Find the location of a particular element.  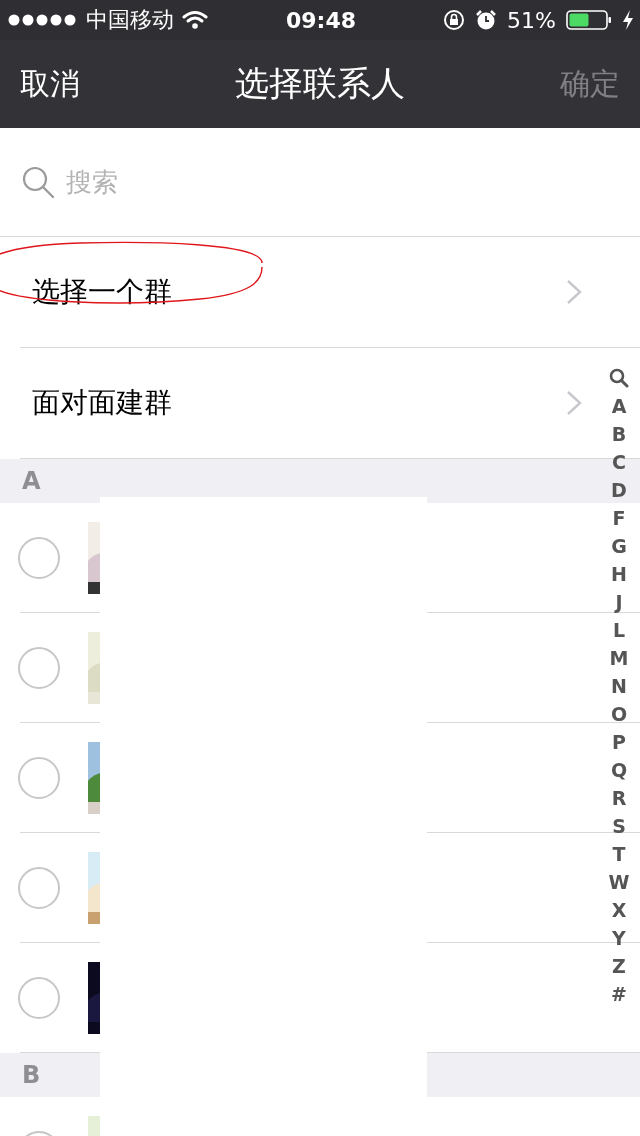

index-letter: G is located at coordinates (619, 546).